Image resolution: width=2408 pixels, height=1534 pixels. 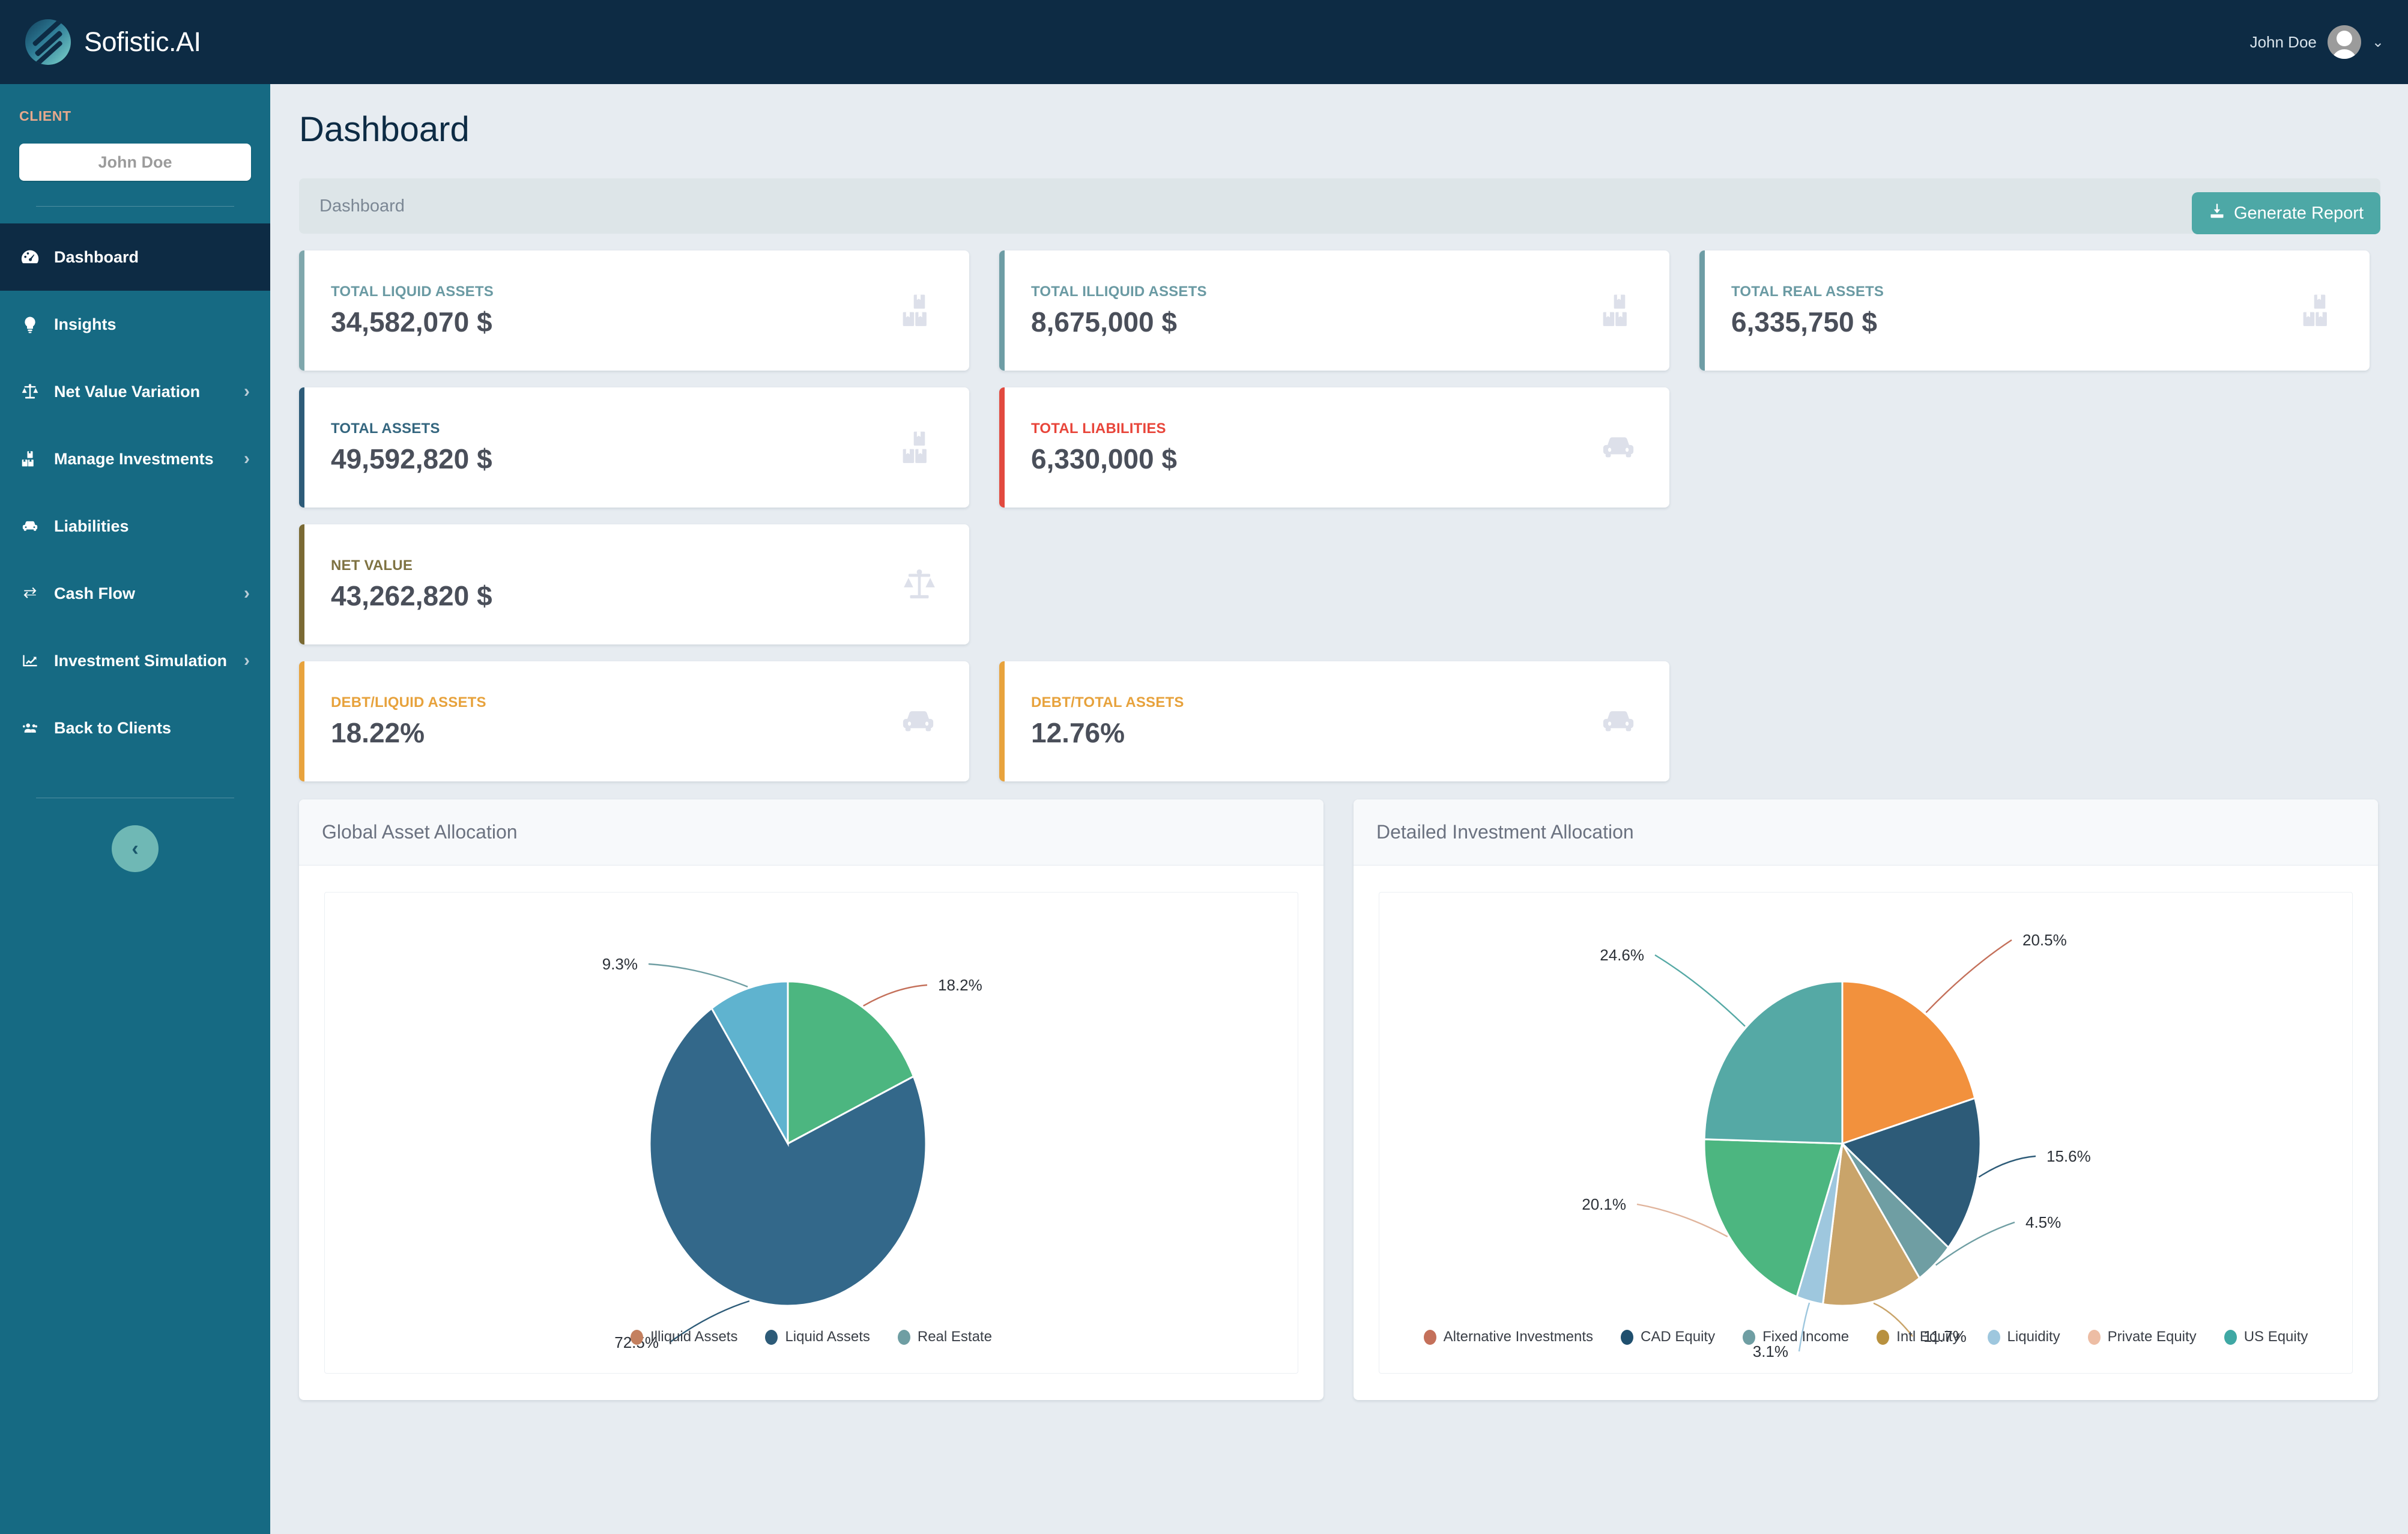 What do you see at coordinates (620, 964) in the screenshot?
I see `pie-slice-label: 9.3%` at bounding box center [620, 964].